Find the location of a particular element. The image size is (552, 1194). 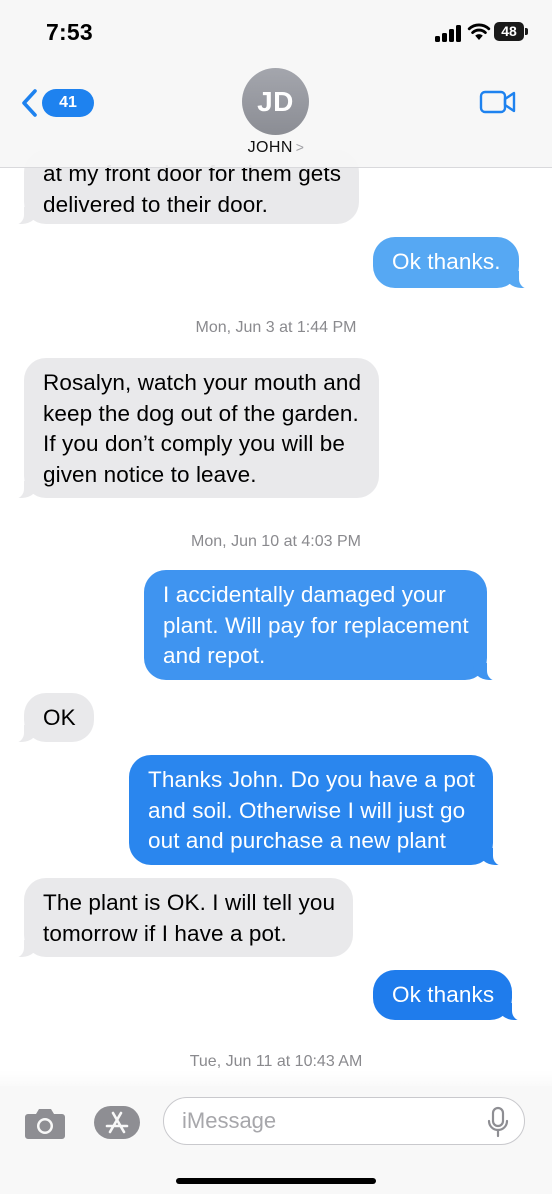

message-text-line: If you don’t comply you will be is located at coordinates (194, 443).